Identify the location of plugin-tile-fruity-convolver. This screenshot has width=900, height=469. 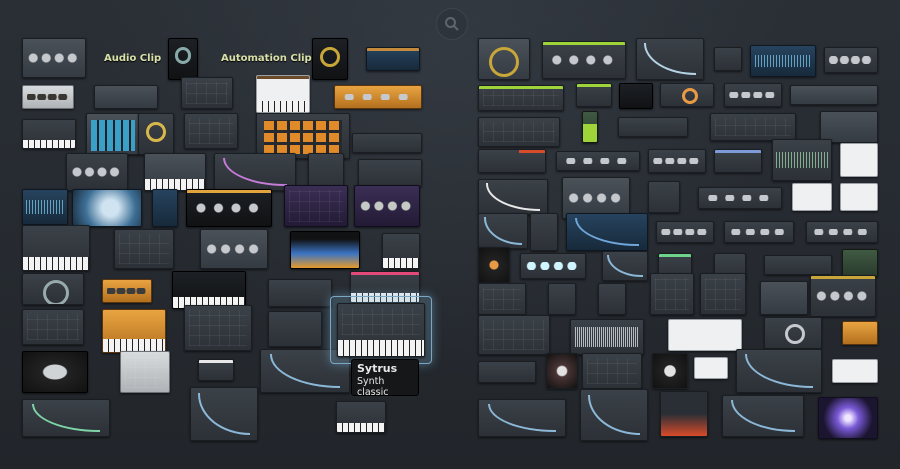
(224, 414).